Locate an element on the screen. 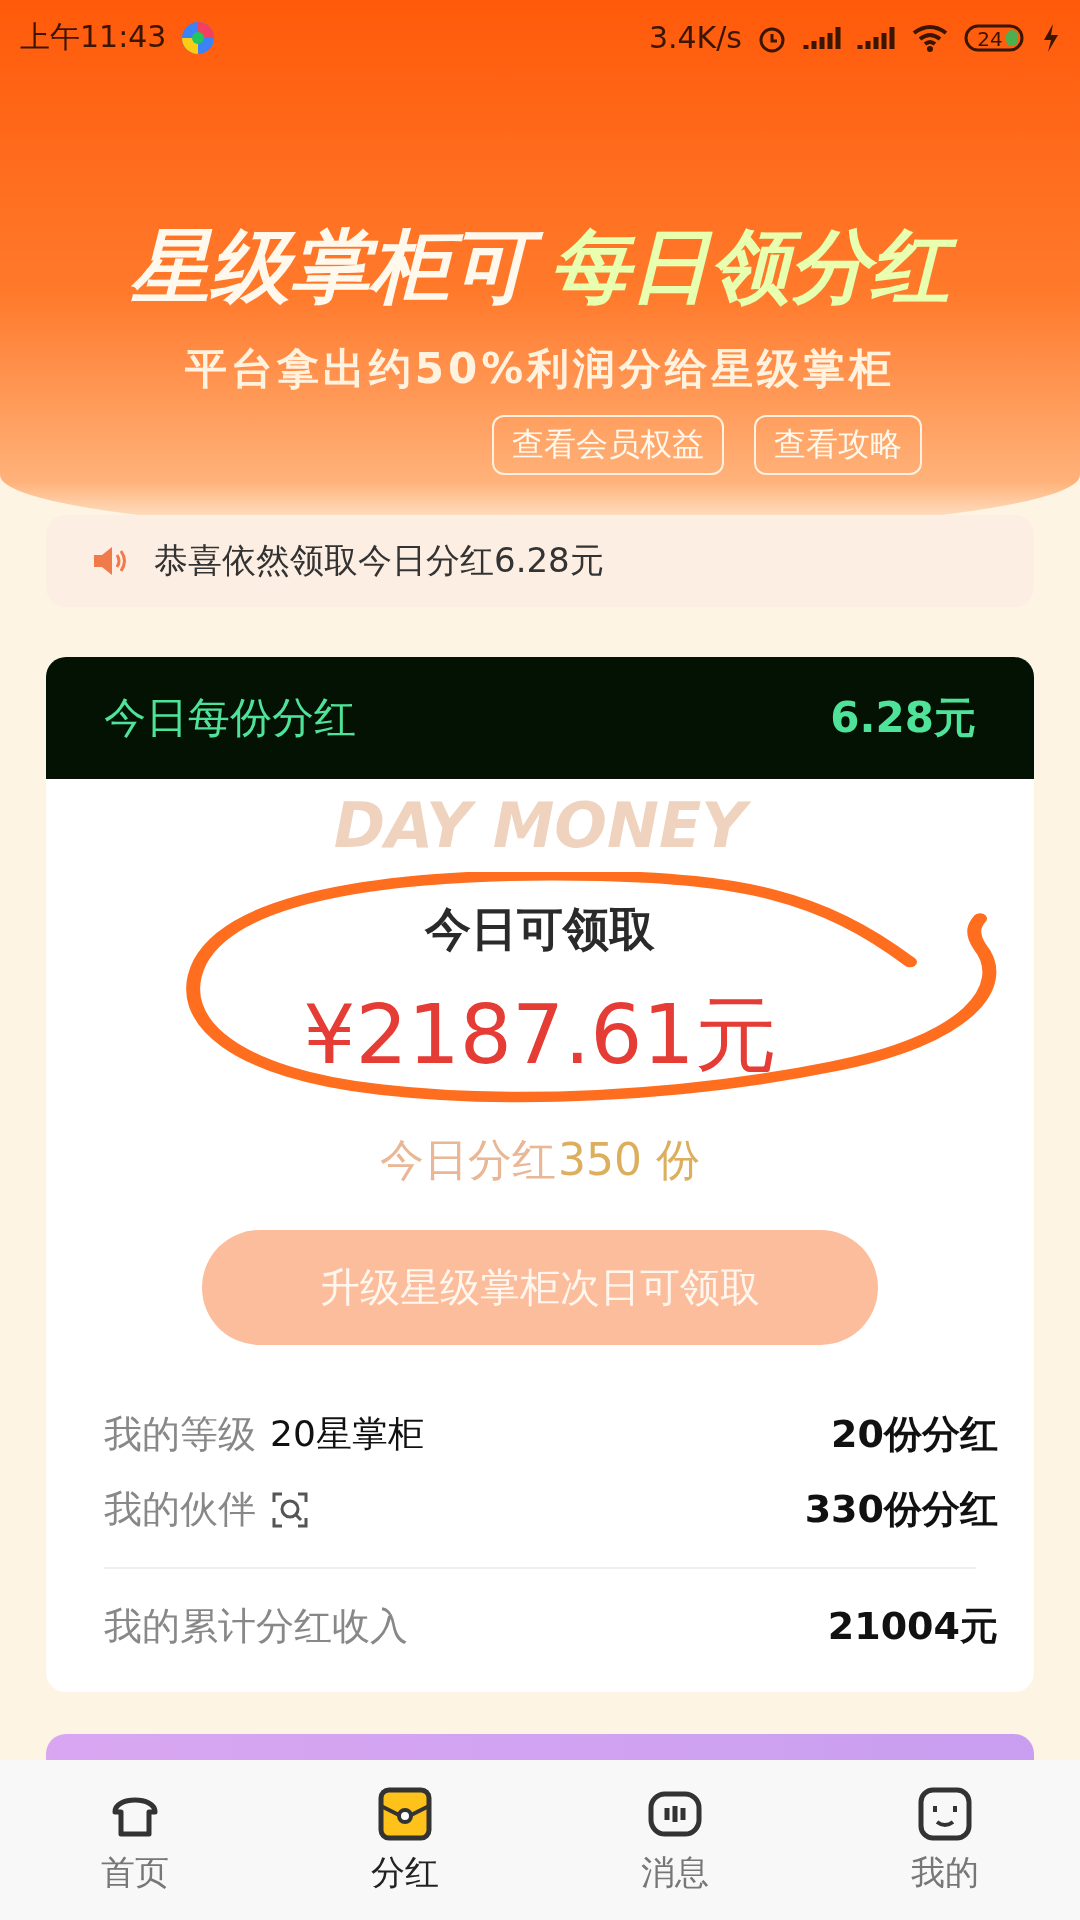 The height and width of the screenshot is (1920, 1080). claim-amount: ¥2187.61元 is located at coordinates (540, 1035).